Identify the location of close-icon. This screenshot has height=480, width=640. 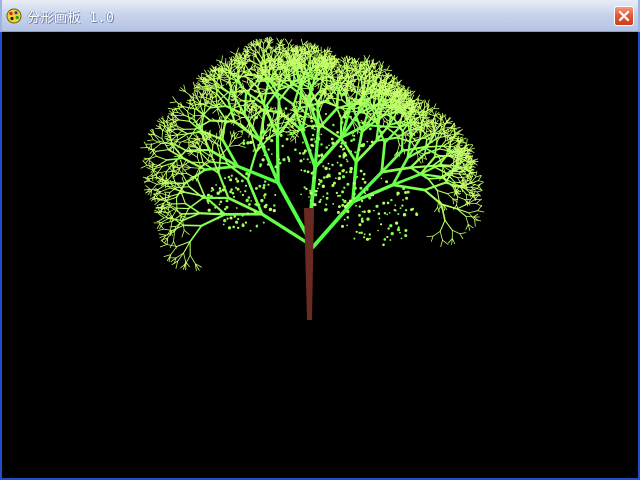
(624, 16).